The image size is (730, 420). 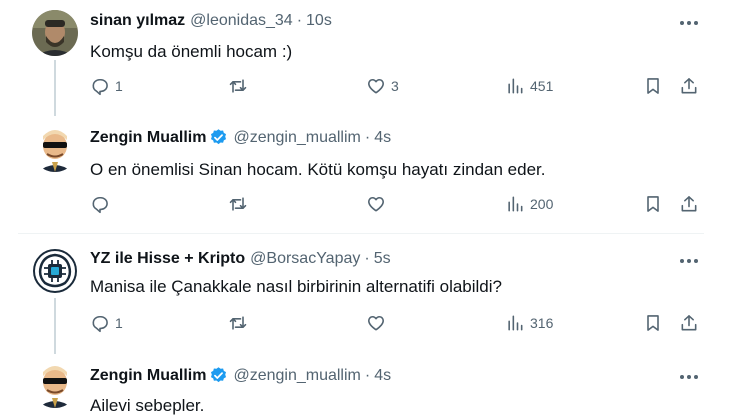 I want to click on author-handle: @BorsacYapay, so click(x=305, y=259).